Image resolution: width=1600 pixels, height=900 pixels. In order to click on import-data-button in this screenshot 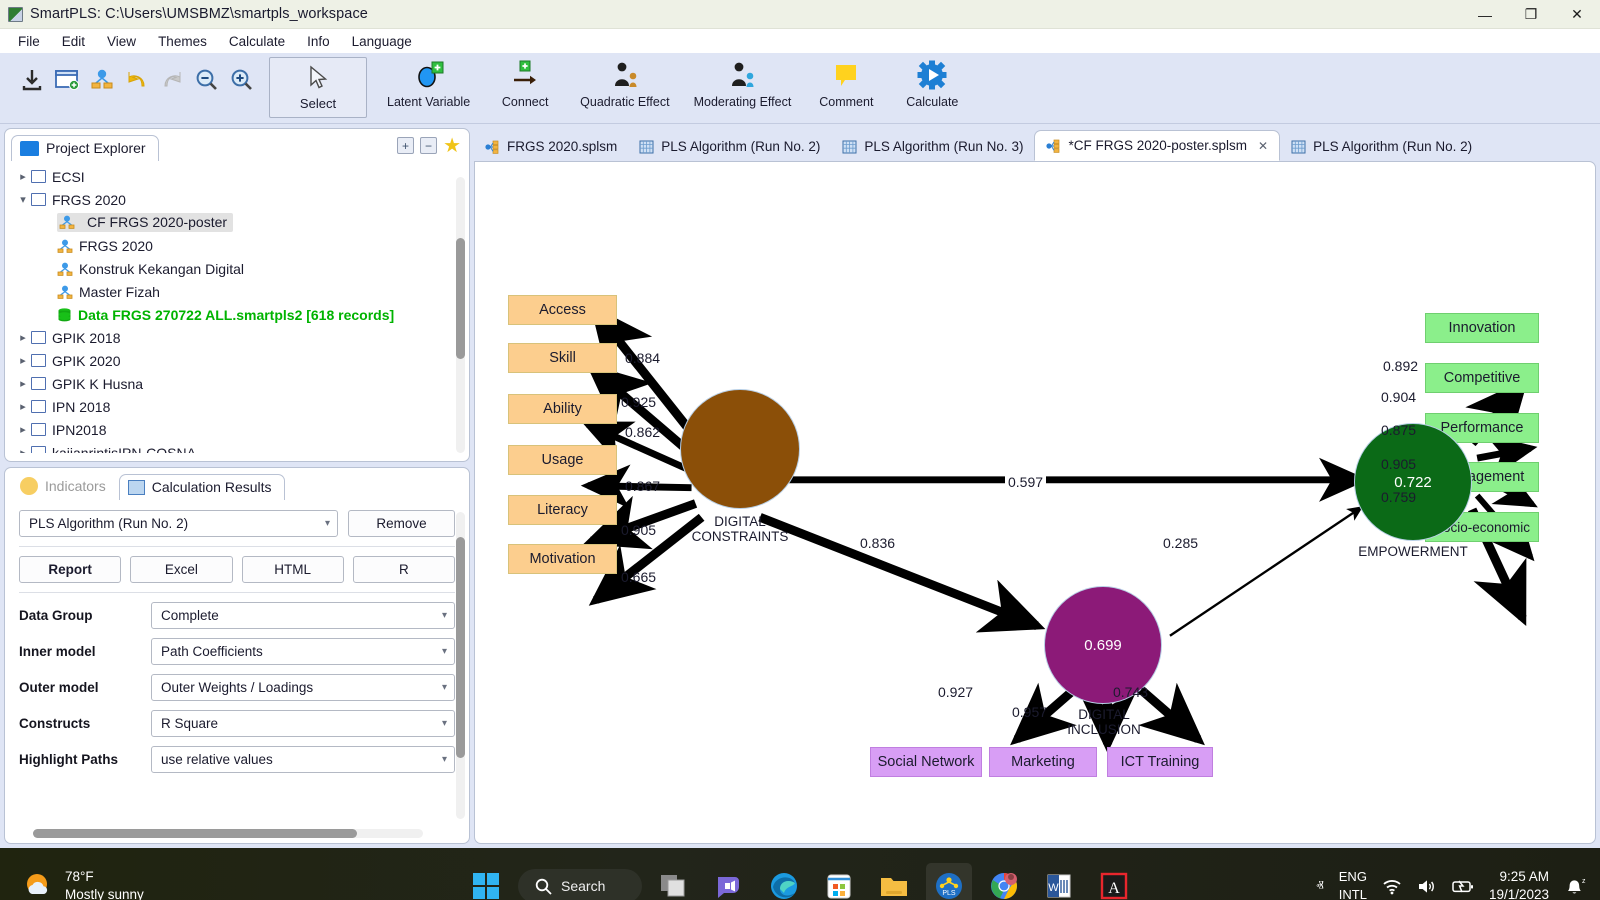, I will do `click(31, 80)`.